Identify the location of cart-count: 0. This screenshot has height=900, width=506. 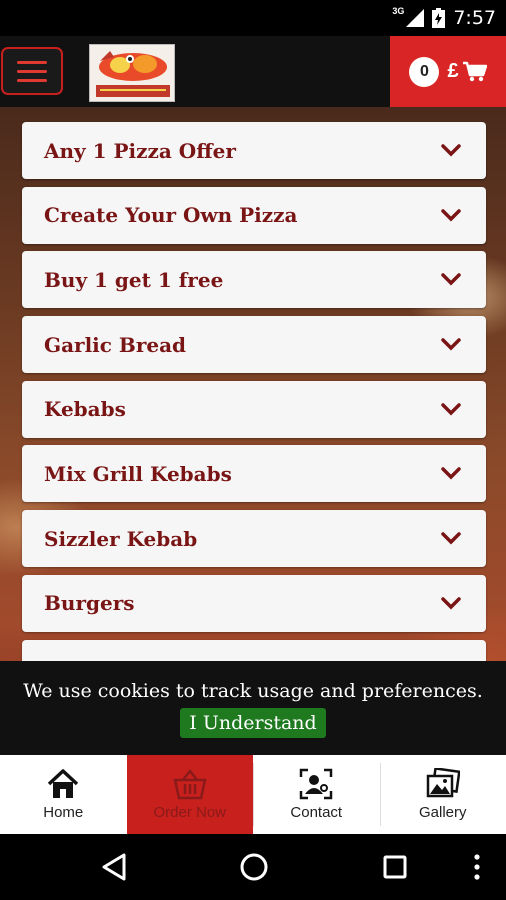
(424, 71).